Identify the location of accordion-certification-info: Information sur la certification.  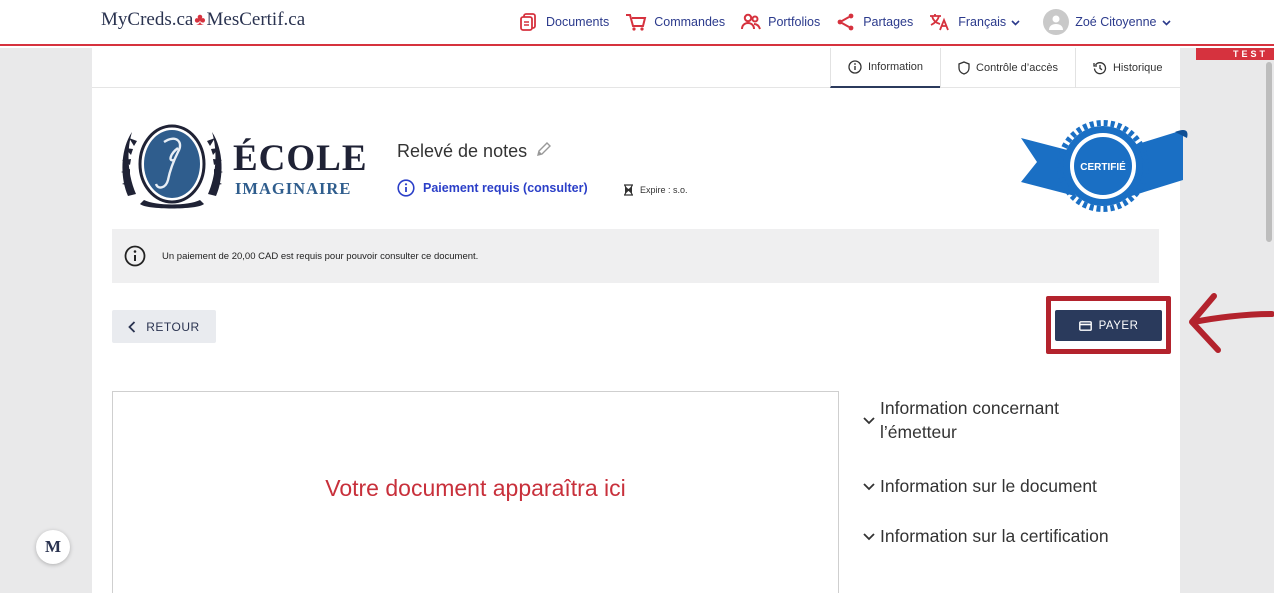
(1012, 536).